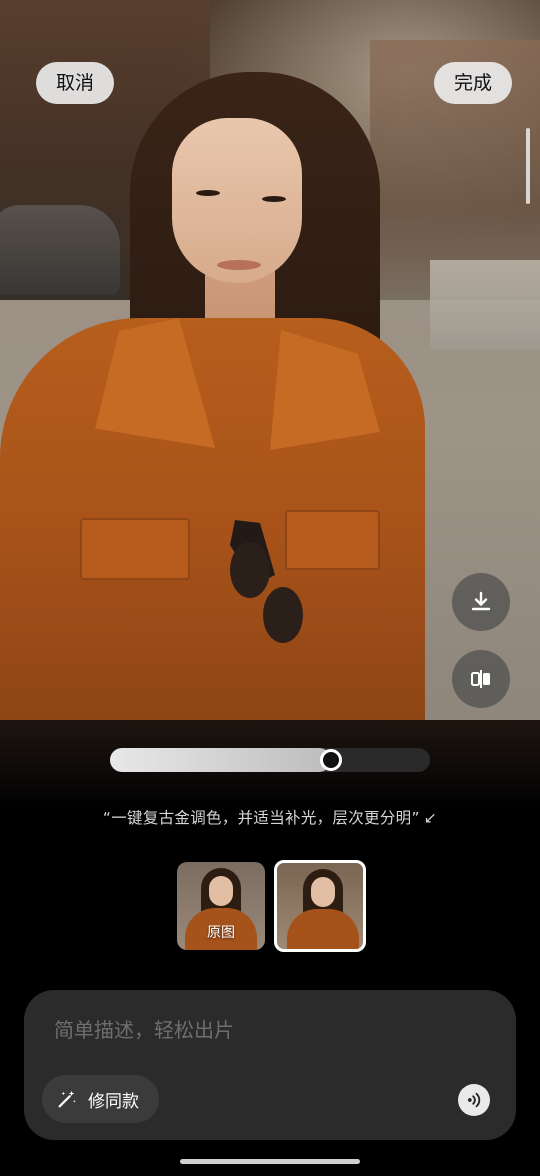  I want to click on background-car, so click(60, 250).